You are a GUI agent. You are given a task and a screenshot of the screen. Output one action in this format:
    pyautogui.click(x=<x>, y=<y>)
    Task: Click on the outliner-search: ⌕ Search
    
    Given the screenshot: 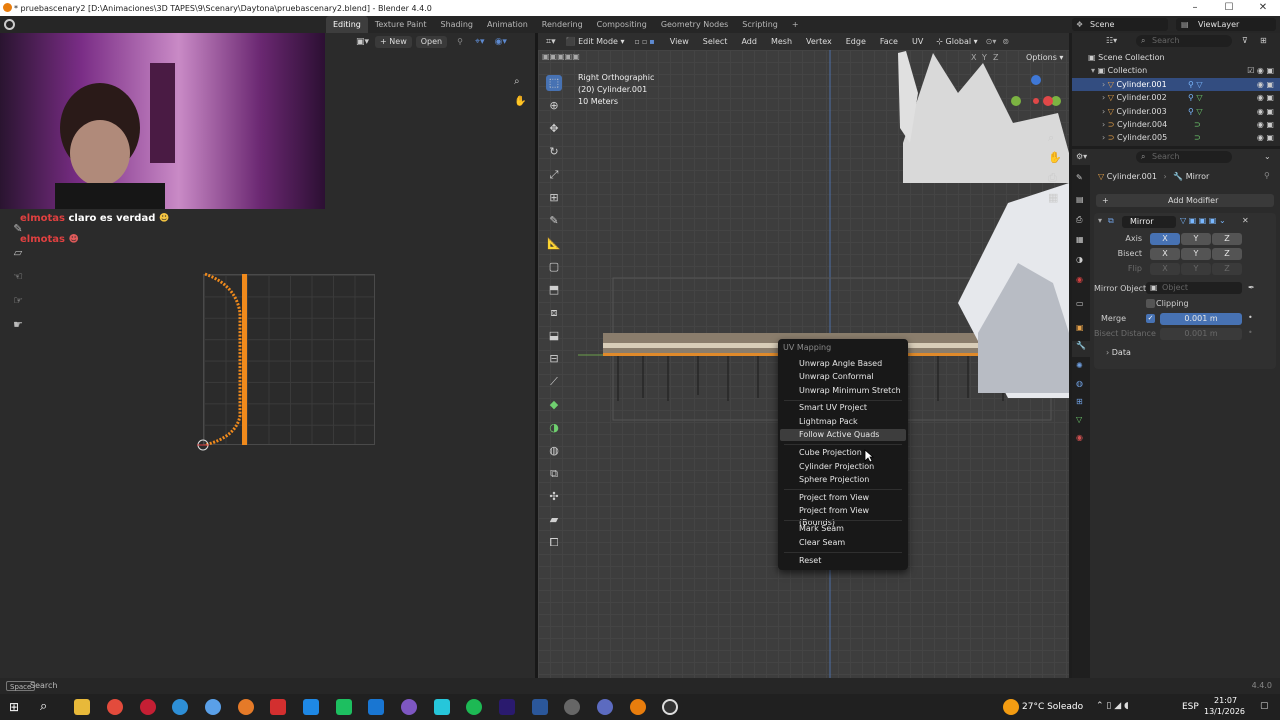 What is the action you would take?
    pyautogui.click(x=1184, y=41)
    